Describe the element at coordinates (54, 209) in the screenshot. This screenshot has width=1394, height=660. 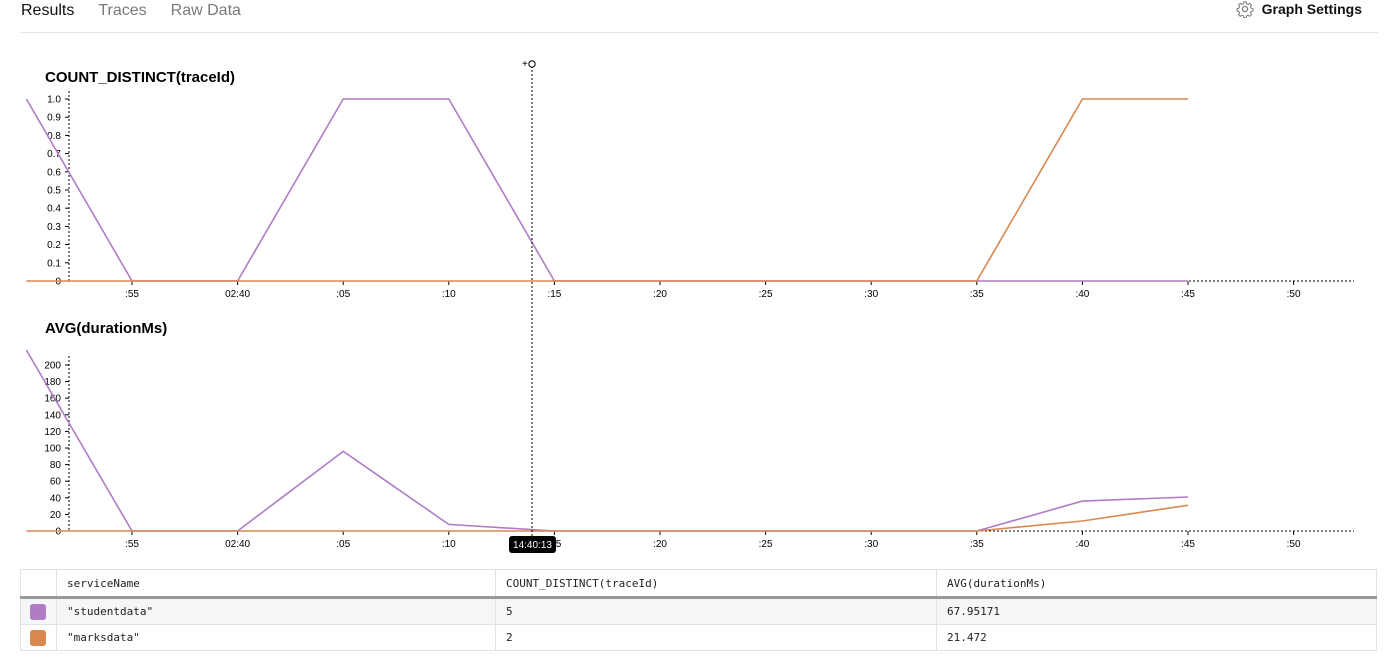
I see `y-tick-label: 0.4` at that location.